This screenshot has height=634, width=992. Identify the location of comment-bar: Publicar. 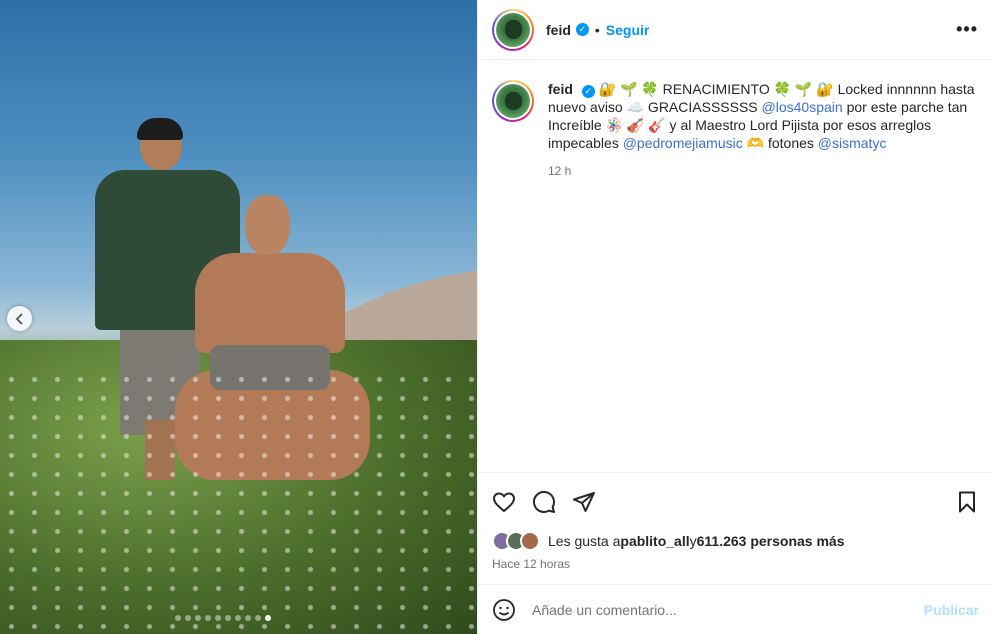
(735, 609).